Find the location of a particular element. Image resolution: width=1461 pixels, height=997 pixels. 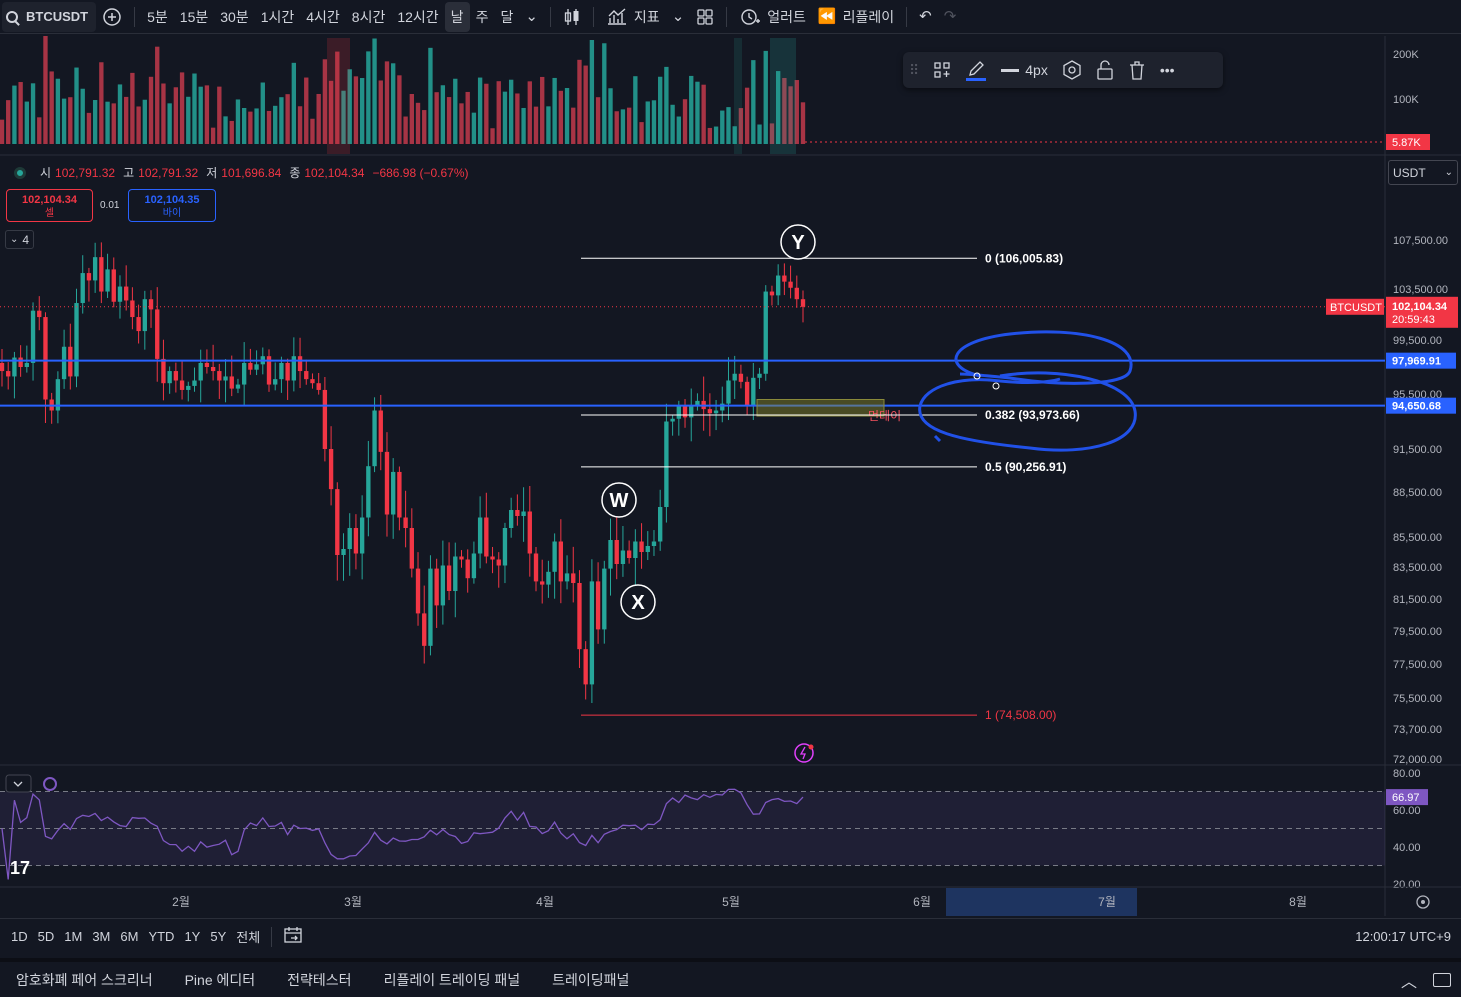

goto-date-button is located at coordinates (293, 936).